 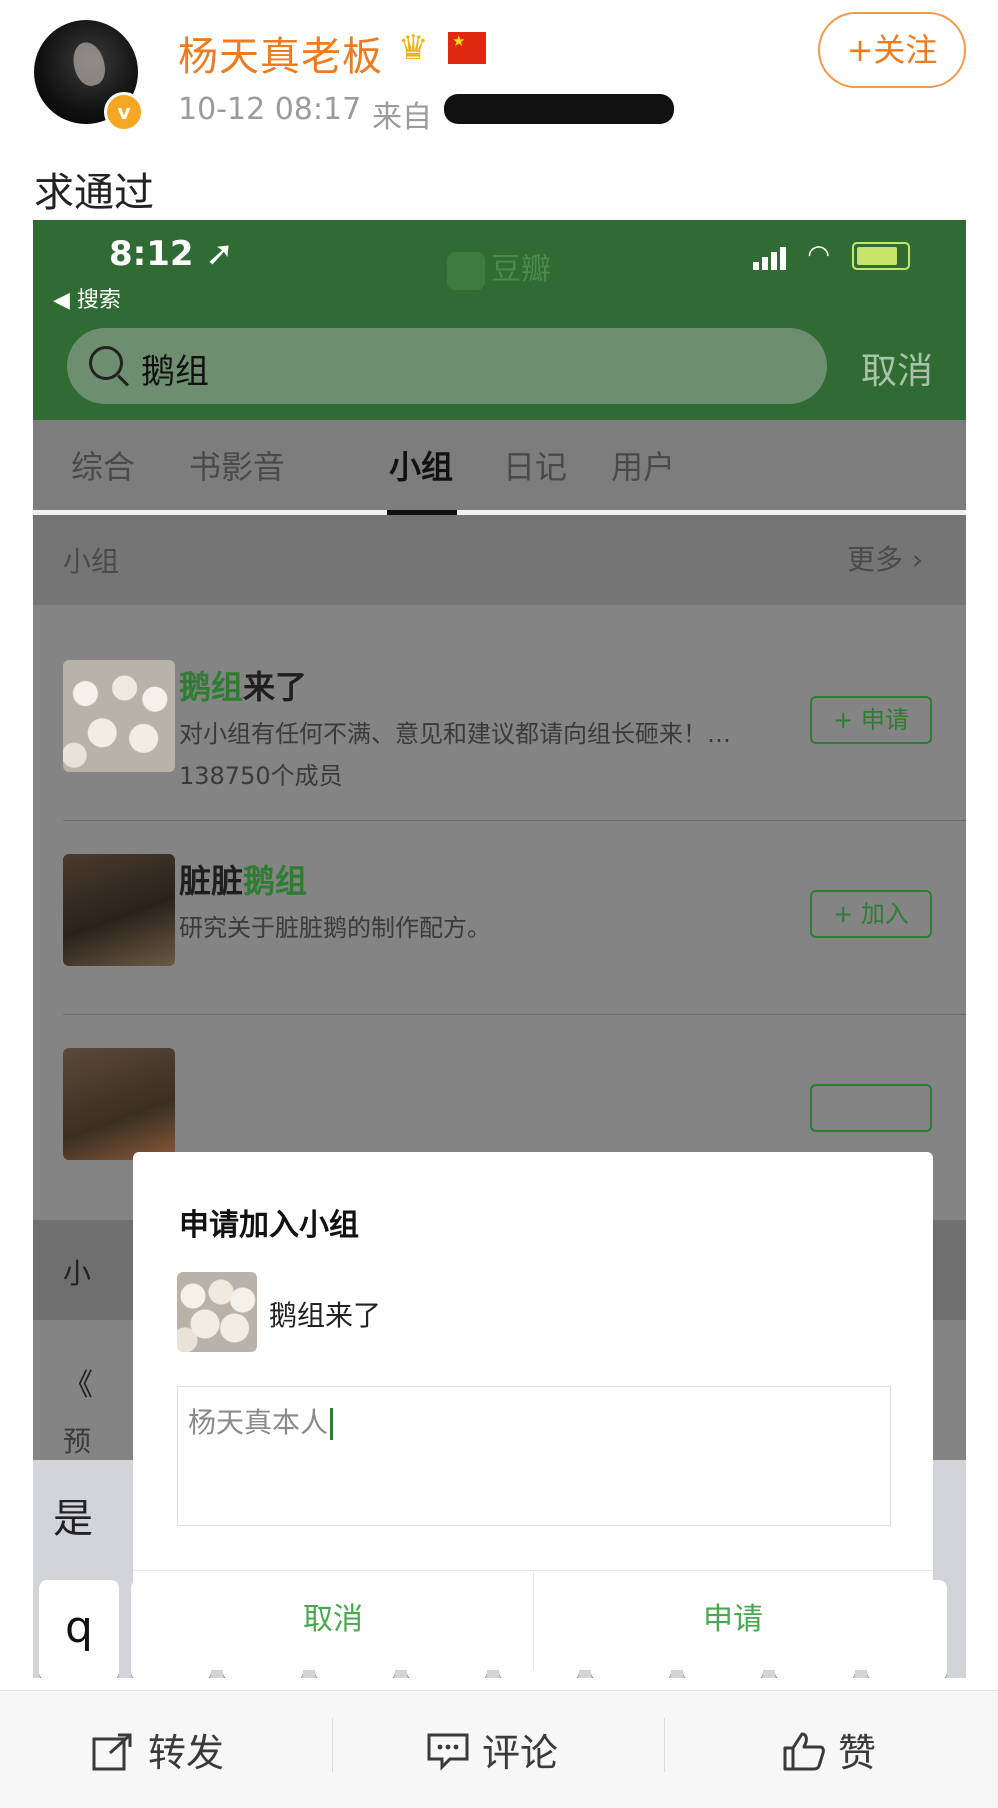 What do you see at coordinates (402, 117) in the screenshot?
I see `post-source-prefix: 来自` at bounding box center [402, 117].